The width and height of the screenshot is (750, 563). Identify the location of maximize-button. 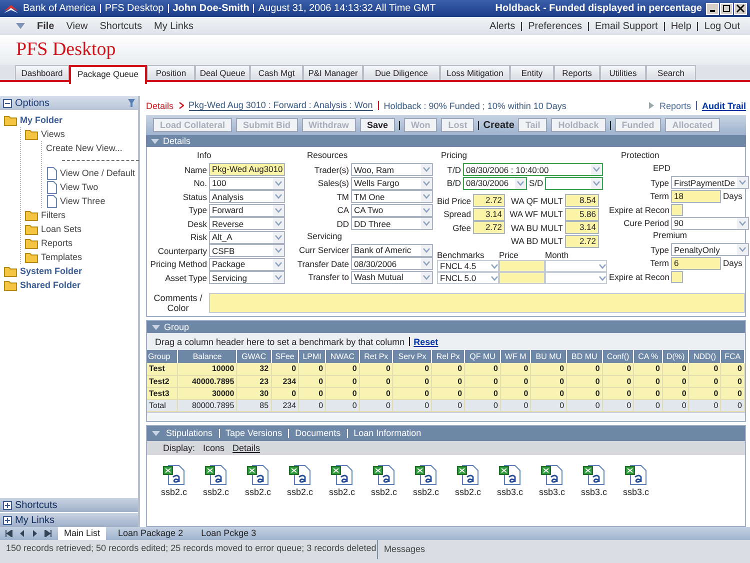
(726, 8).